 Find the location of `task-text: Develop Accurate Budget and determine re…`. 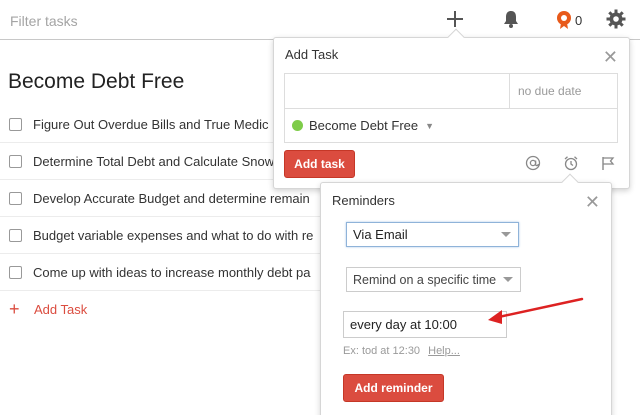

task-text: Develop Accurate Budget and determine re… is located at coordinates (171, 198).